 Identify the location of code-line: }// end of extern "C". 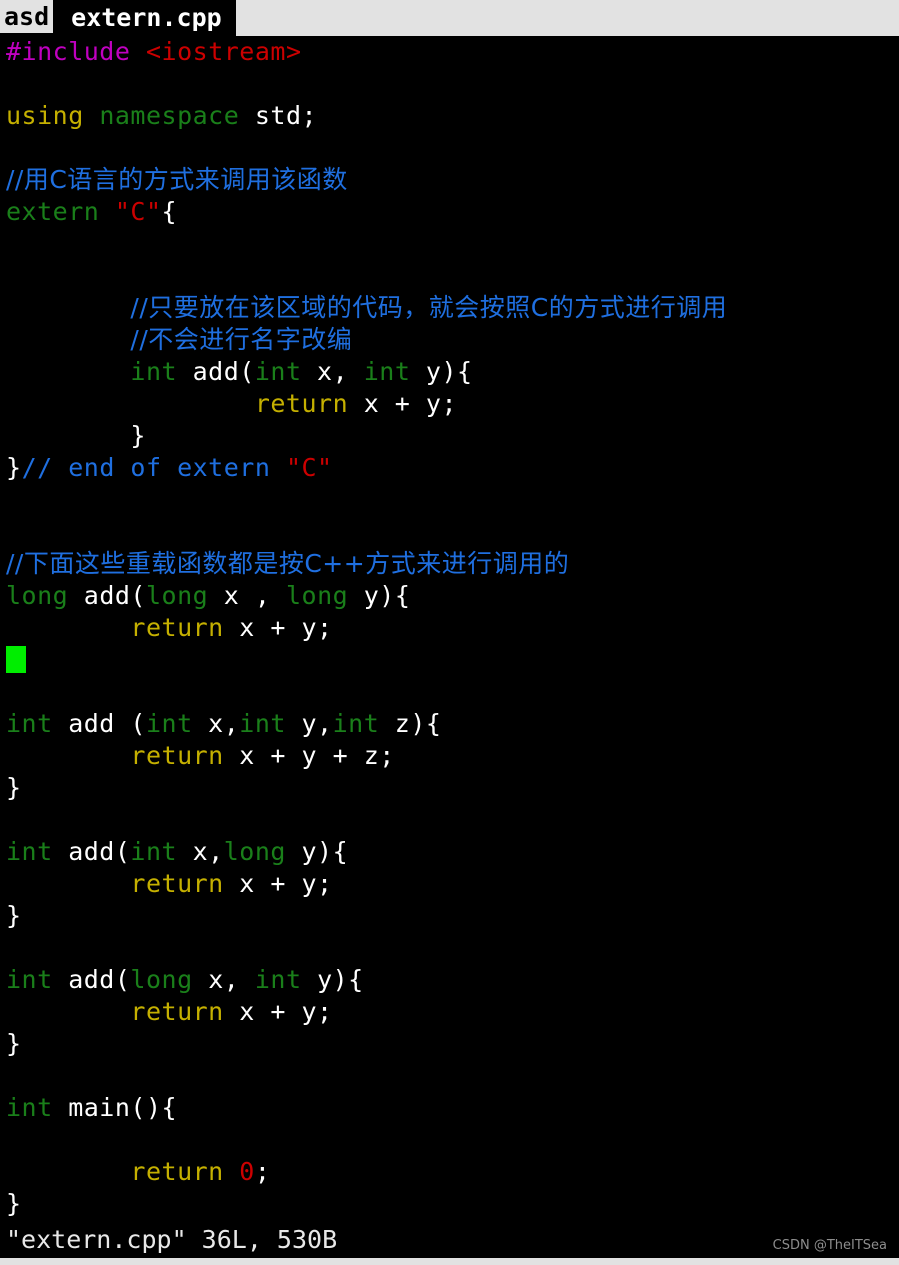
(449, 468).